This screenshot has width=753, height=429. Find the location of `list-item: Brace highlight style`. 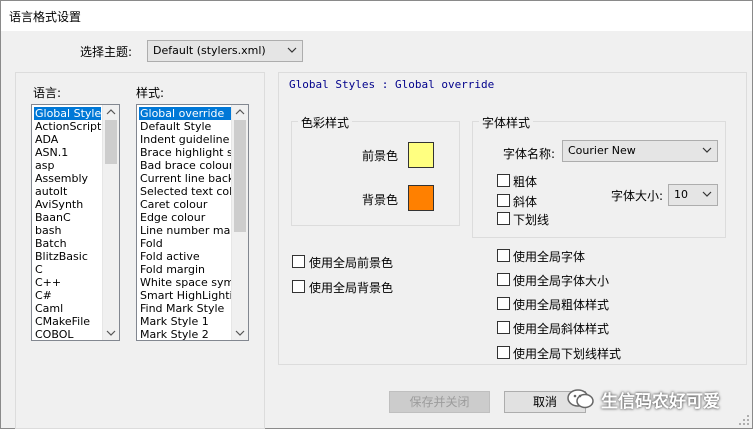

list-item: Brace highlight style is located at coordinates (193, 152).